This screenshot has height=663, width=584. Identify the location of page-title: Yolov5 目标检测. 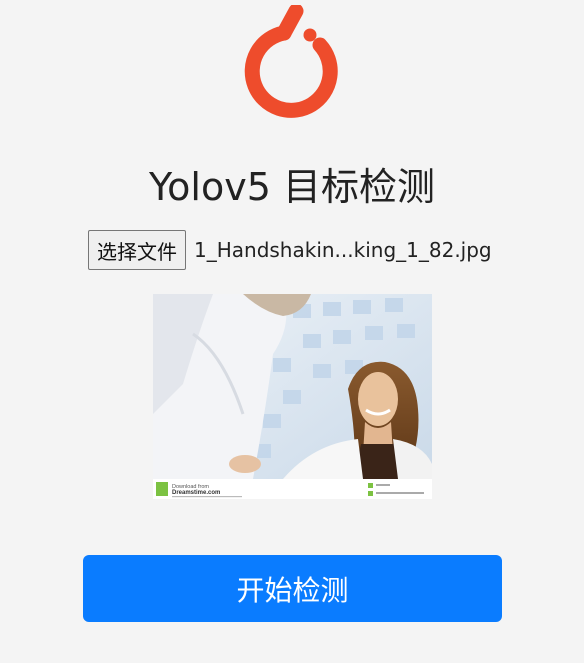
(292, 187).